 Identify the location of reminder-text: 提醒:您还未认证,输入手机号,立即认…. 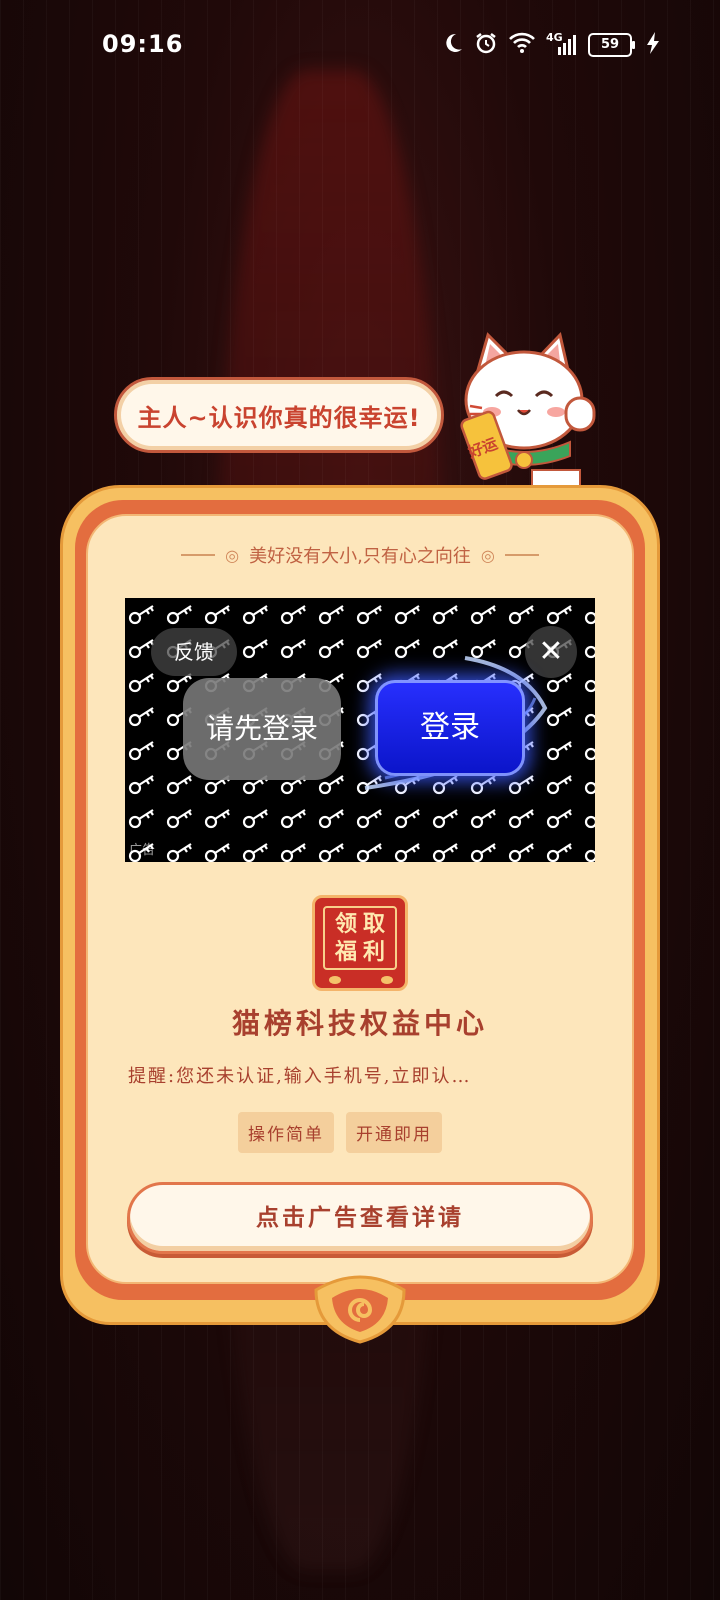
(300, 1076).